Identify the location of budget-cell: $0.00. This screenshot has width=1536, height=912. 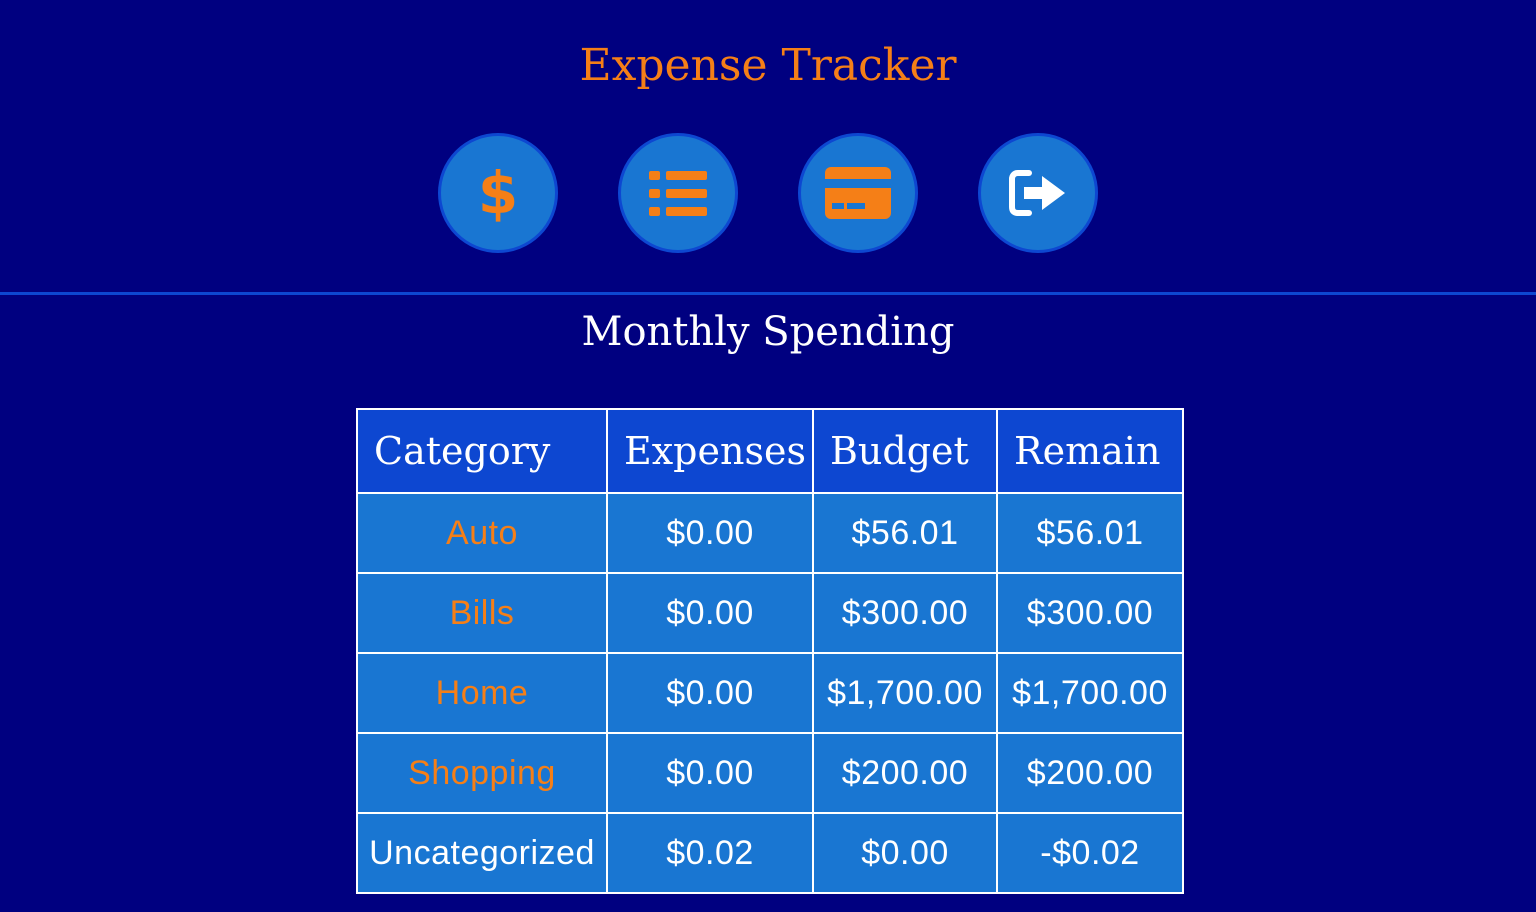
(905, 853).